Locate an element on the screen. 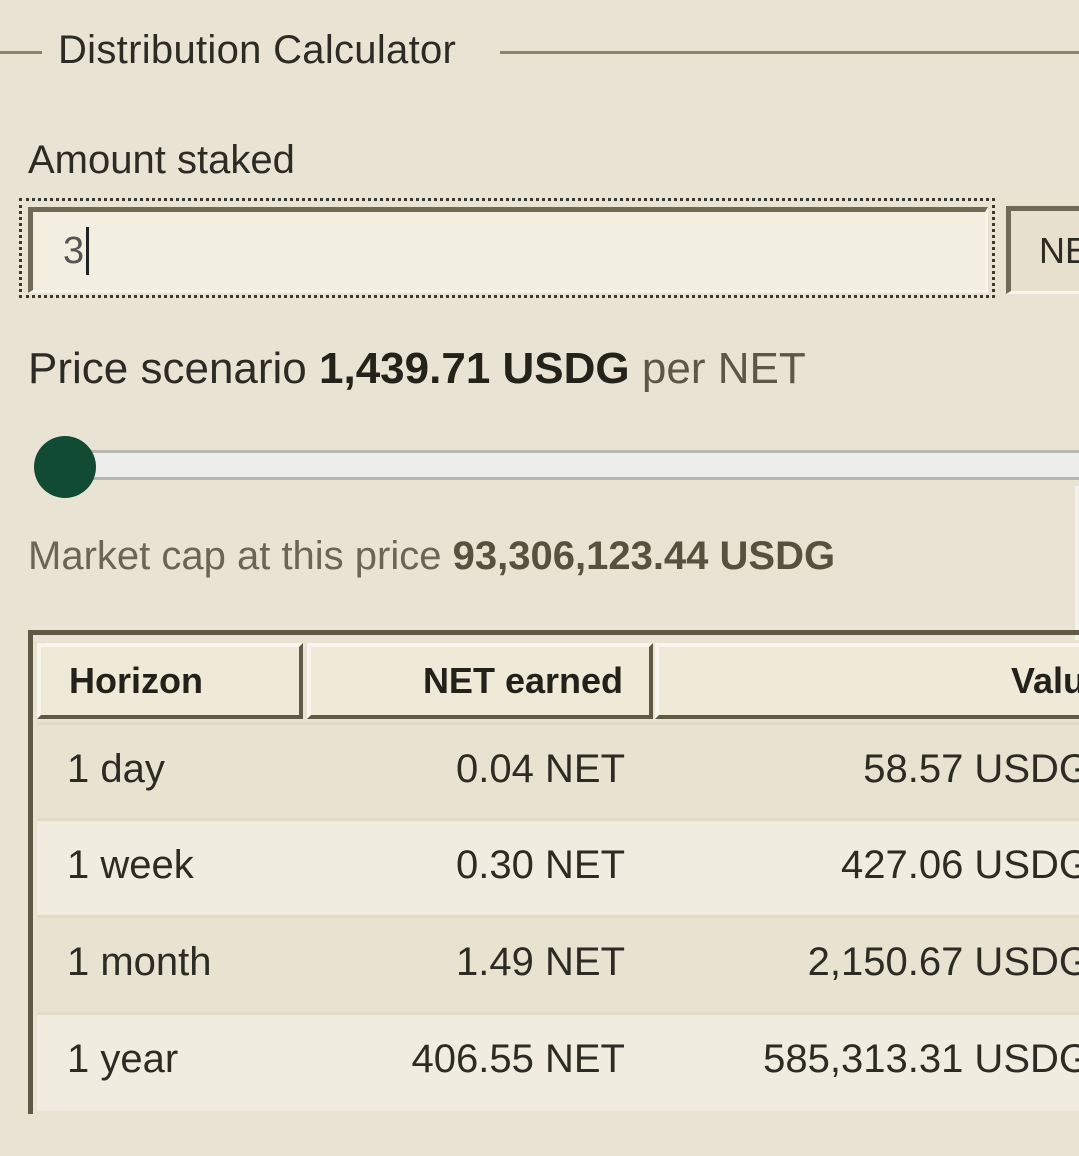 The image size is (1079, 1156). price-scenario-suffix: per NET is located at coordinates (723, 368).